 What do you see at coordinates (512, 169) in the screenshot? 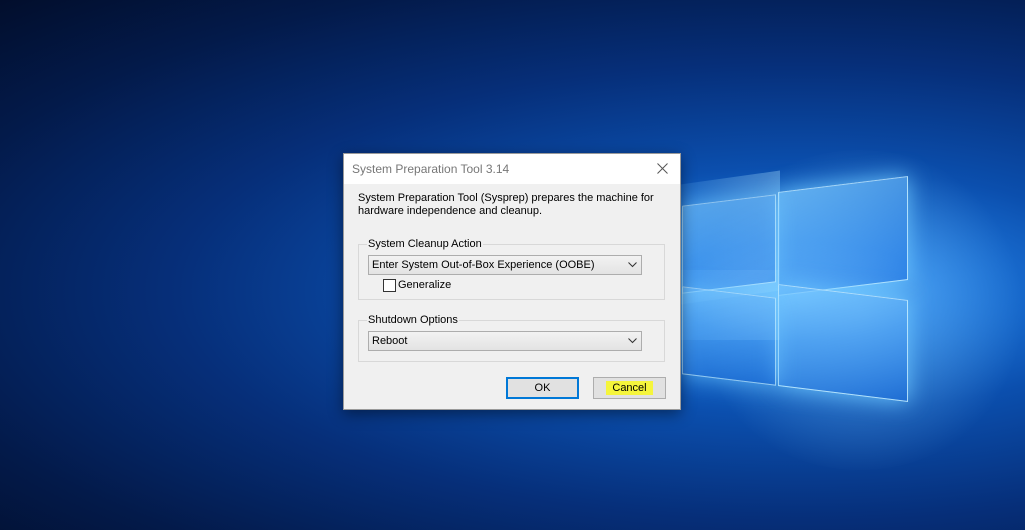
I see `title-bar: System Preparation Tool 3.14` at bounding box center [512, 169].